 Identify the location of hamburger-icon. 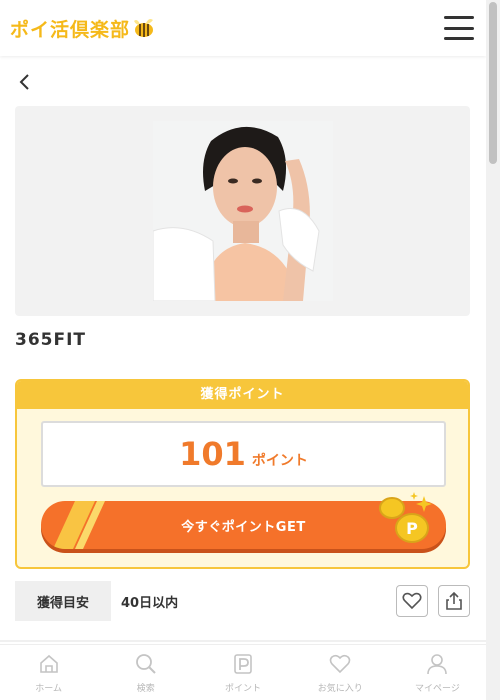
(459, 28).